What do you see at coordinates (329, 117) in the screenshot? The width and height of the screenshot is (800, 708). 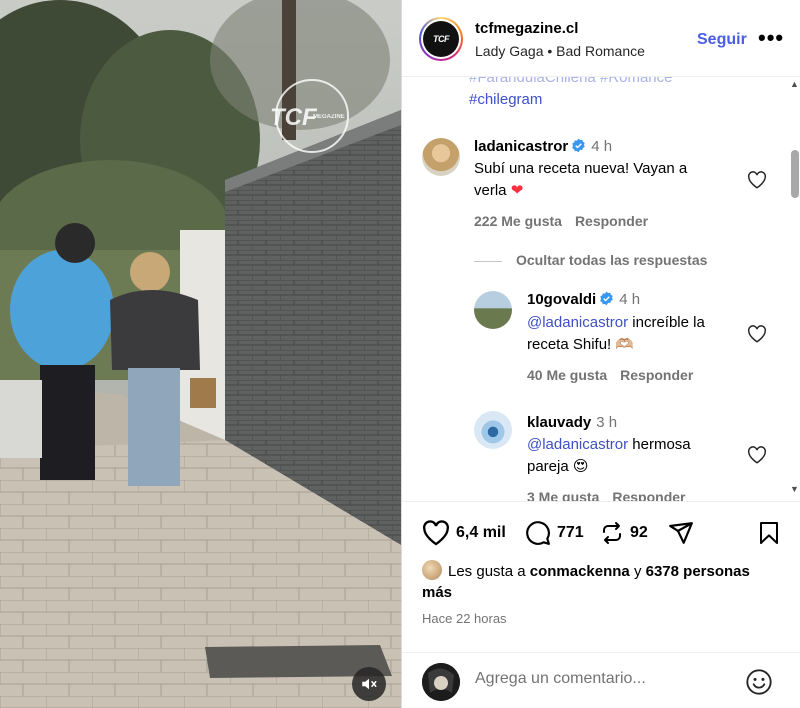 I see `watermark-sub: MEGAZINE` at bounding box center [329, 117].